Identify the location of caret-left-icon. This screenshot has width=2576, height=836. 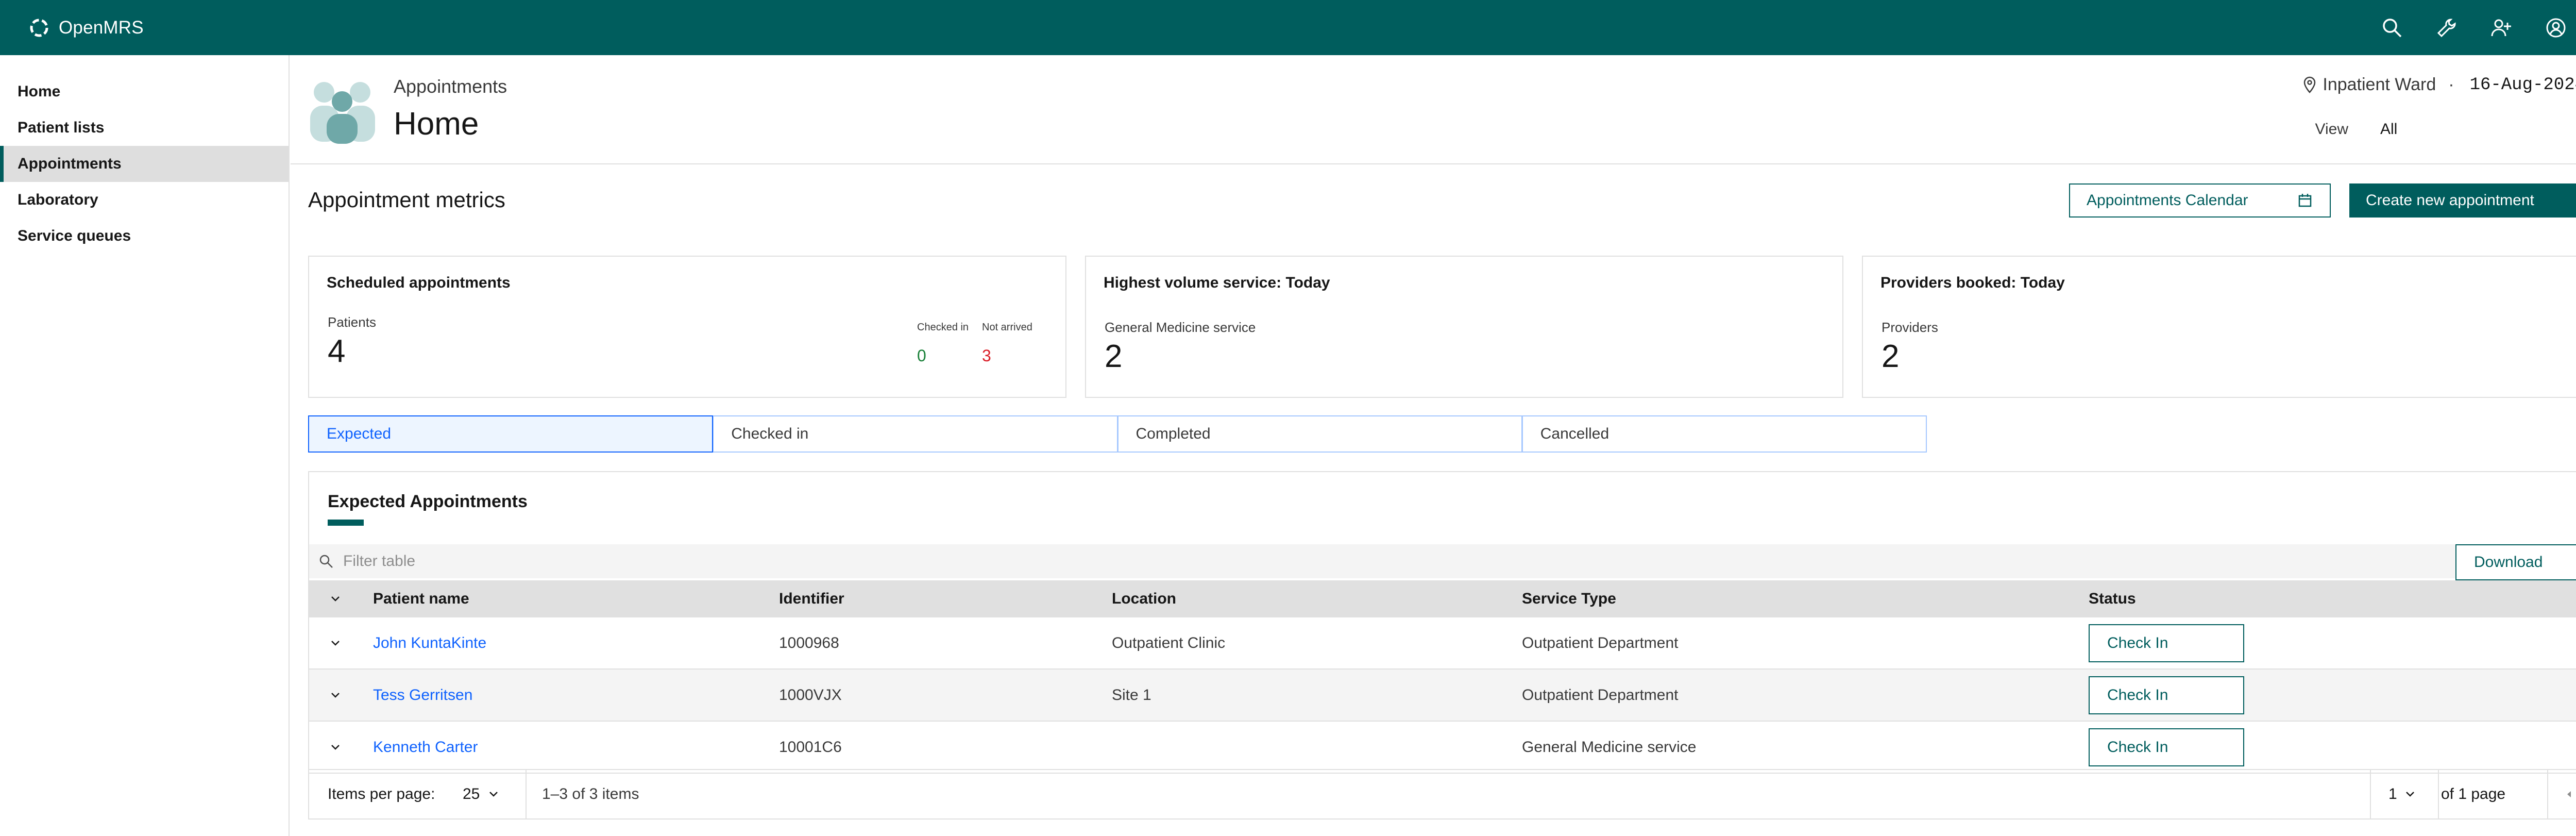
(2569, 794).